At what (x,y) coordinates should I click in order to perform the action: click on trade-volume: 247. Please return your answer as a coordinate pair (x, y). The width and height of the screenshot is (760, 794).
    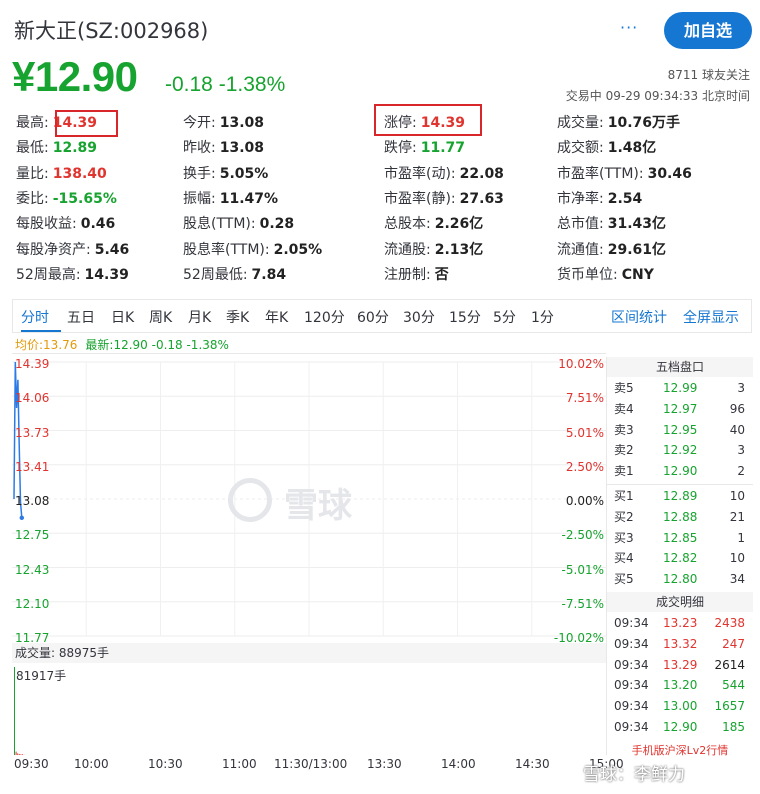
    Looking at the image, I should click on (733, 643).